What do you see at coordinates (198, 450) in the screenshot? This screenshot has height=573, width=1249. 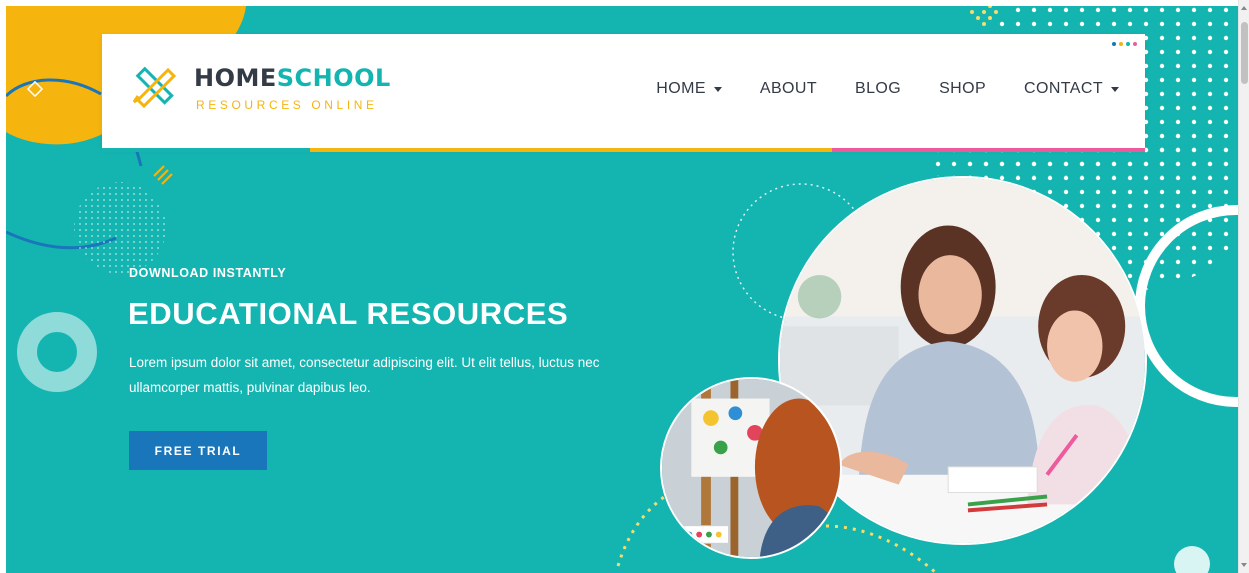 I see `free-trial-button: FREE TRIAL` at bounding box center [198, 450].